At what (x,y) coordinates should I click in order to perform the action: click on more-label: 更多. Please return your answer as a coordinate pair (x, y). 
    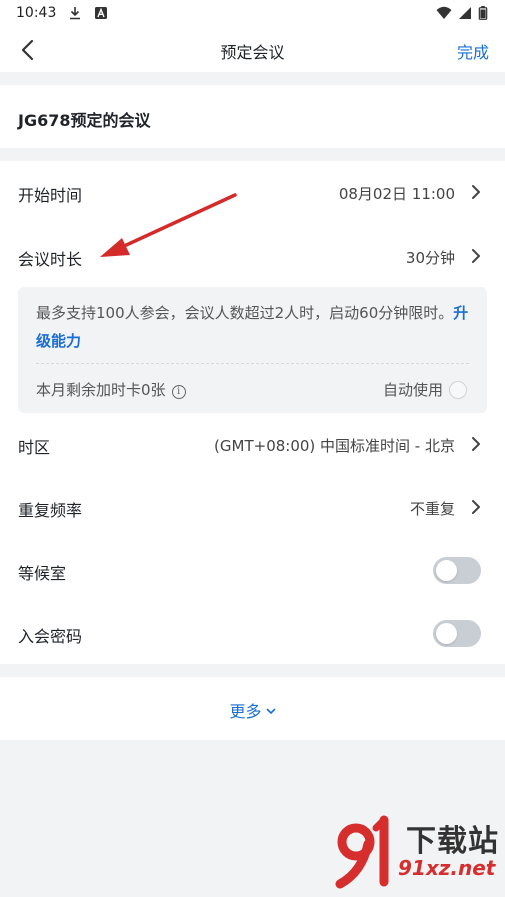
    Looking at the image, I should click on (245, 711).